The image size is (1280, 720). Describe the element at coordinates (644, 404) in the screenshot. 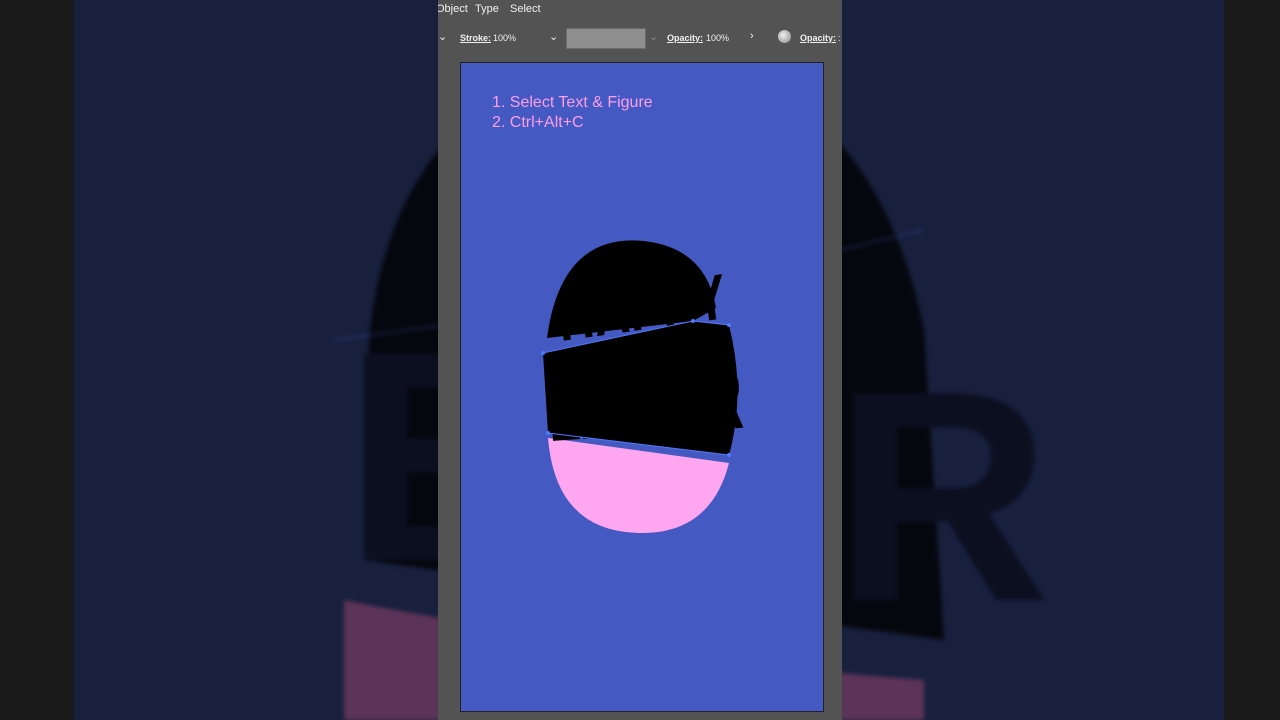

I see `easter-word: EASTER` at that location.